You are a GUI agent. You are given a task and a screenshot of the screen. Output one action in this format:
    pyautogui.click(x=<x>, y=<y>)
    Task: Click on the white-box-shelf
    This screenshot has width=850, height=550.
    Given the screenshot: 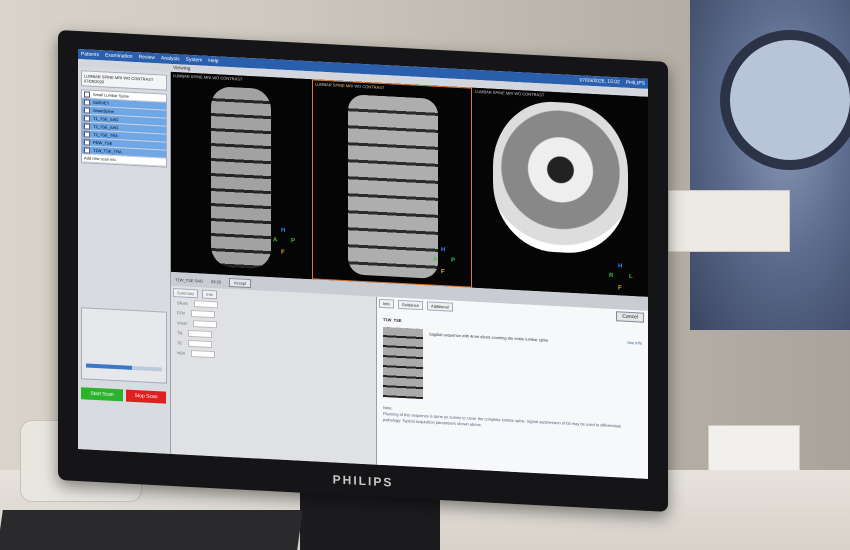 What is the action you would take?
    pyautogui.click(x=729, y=221)
    